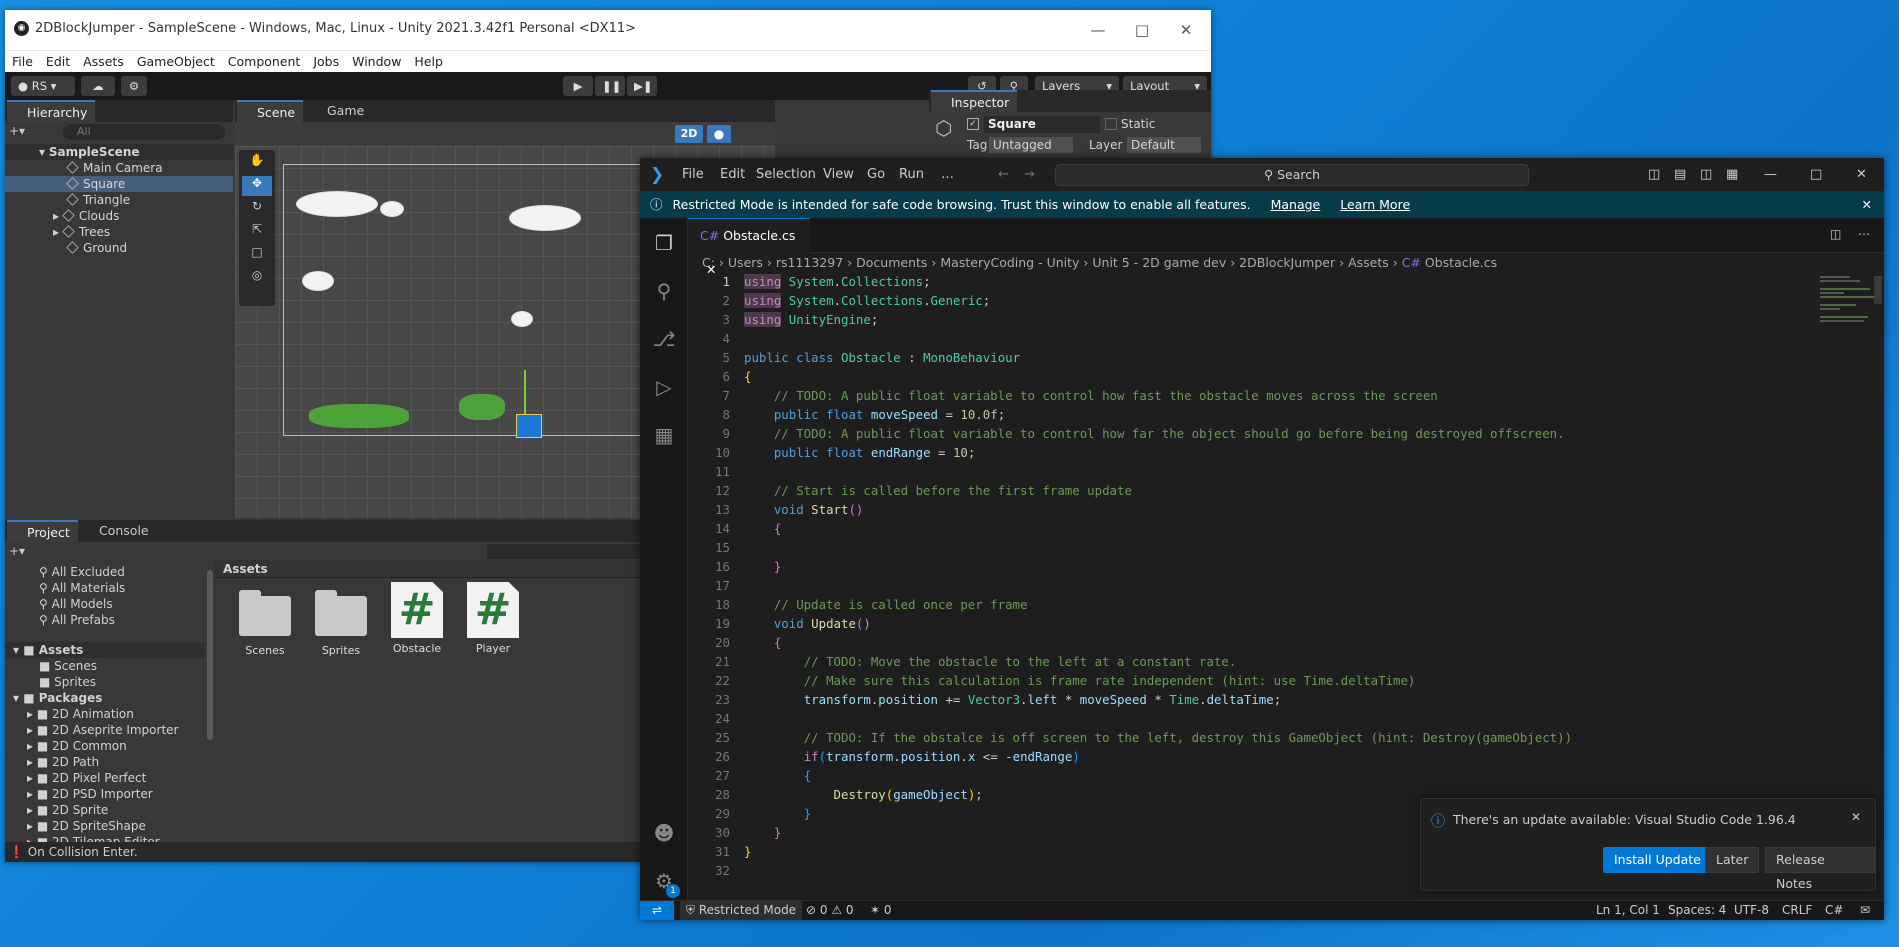 Image resolution: width=1899 pixels, height=947 pixels. What do you see at coordinates (1368, 262) in the screenshot?
I see `breadcrumb-item: Assets` at bounding box center [1368, 262].